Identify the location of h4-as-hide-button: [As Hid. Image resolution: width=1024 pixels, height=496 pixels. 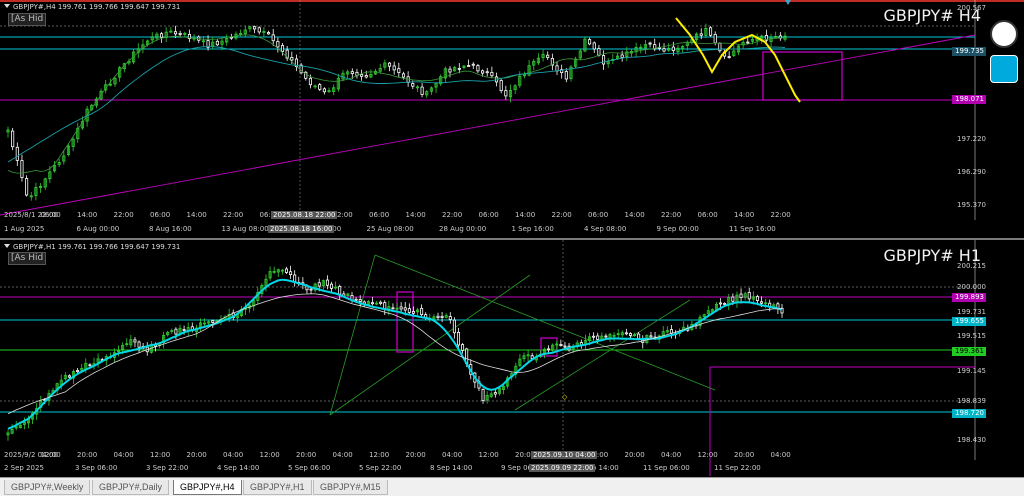
(27, 19).